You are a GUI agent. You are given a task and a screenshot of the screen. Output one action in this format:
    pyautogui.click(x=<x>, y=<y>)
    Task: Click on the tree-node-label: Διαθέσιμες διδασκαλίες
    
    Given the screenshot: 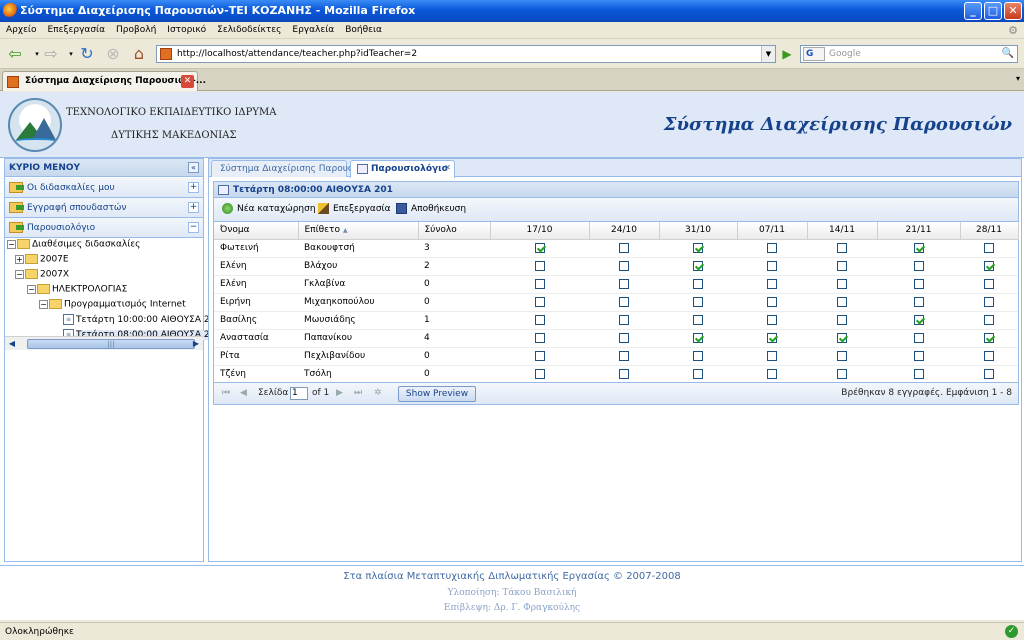 What is the action you would take?
    pyautogui.click(x=86, y=245)
    